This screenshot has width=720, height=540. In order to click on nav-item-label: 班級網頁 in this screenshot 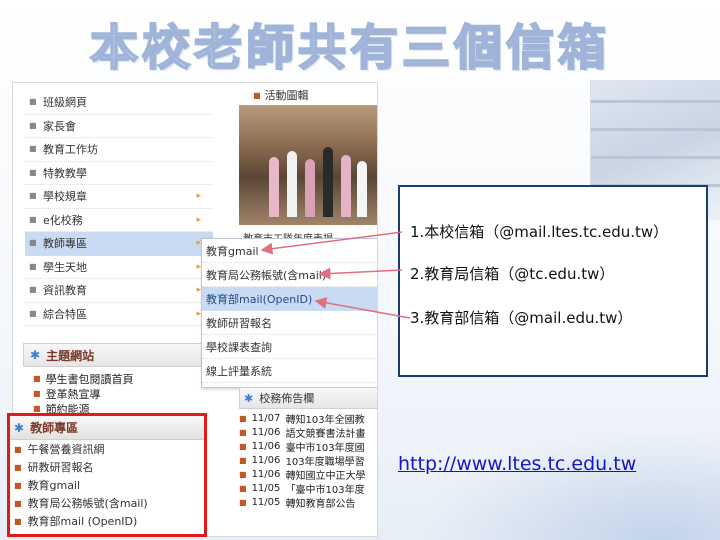, I will do `click(65, 103)`.